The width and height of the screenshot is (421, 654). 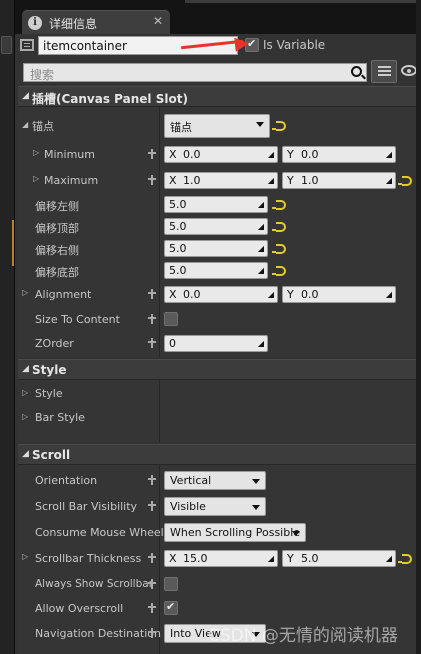 I want to click on section-title-style: Style, so click(x=49, y=370).